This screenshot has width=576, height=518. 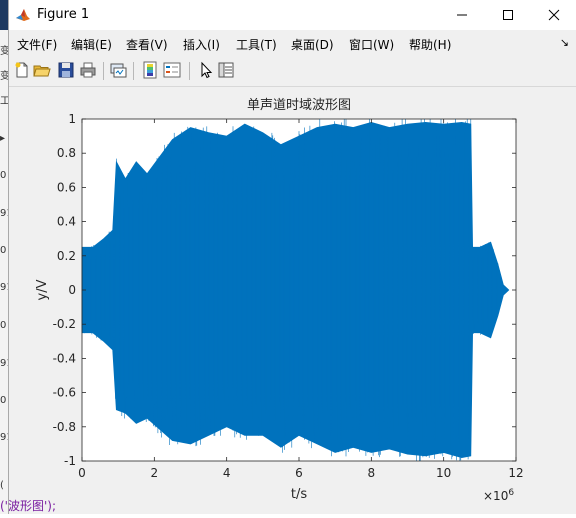 What do you see at coordinates (64, 393) in the screenshot?
I see `y-tick-label: -0.6` at bounding box center [64, 393].